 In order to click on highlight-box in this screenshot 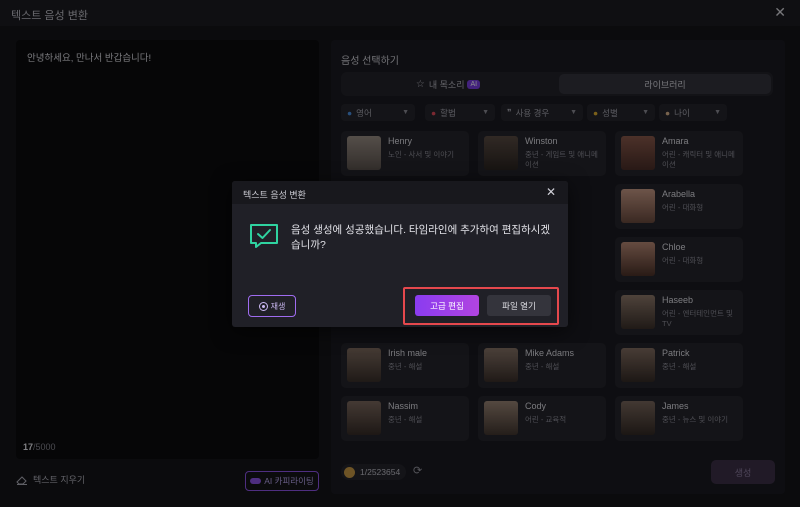, I will do `click(481, 306)`.